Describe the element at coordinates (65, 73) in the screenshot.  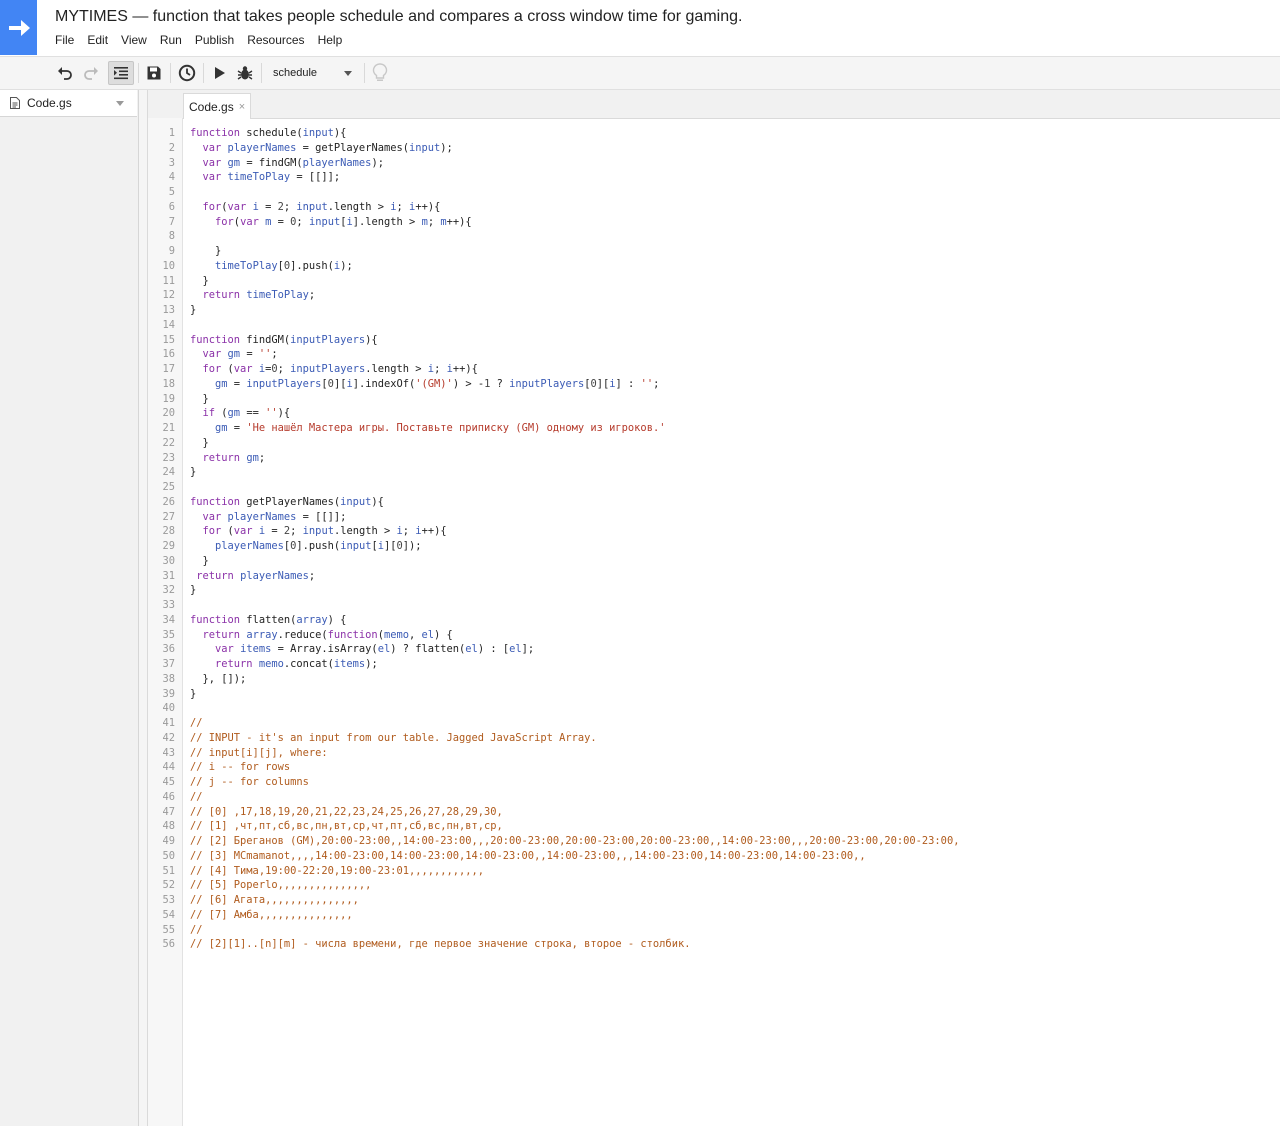
I see `undo-button` at that location.